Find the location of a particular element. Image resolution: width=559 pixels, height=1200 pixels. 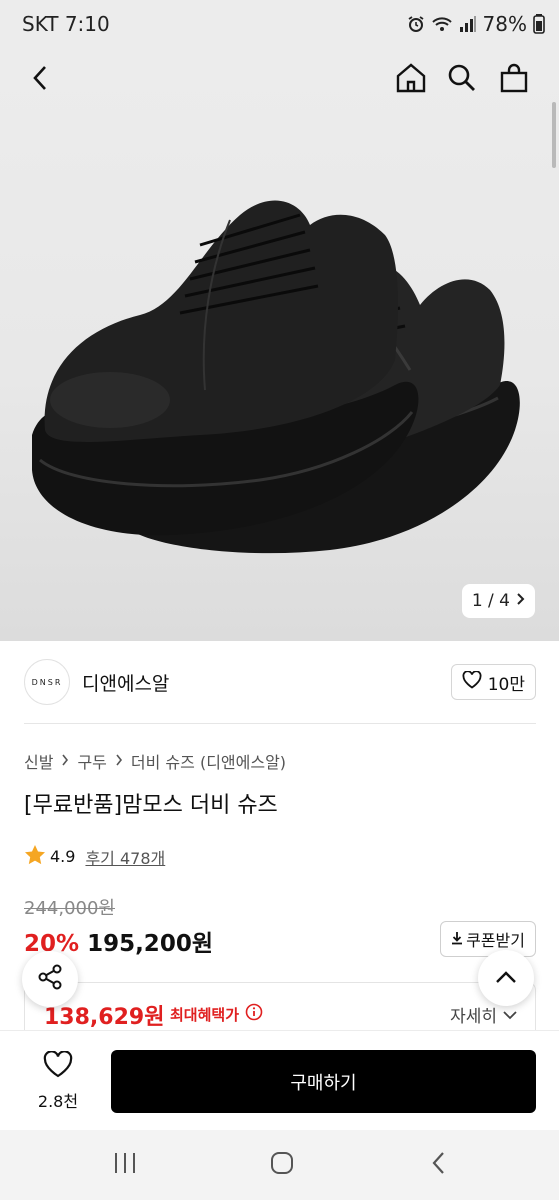

chevron-left-icon is located at coordinates (40, 80).